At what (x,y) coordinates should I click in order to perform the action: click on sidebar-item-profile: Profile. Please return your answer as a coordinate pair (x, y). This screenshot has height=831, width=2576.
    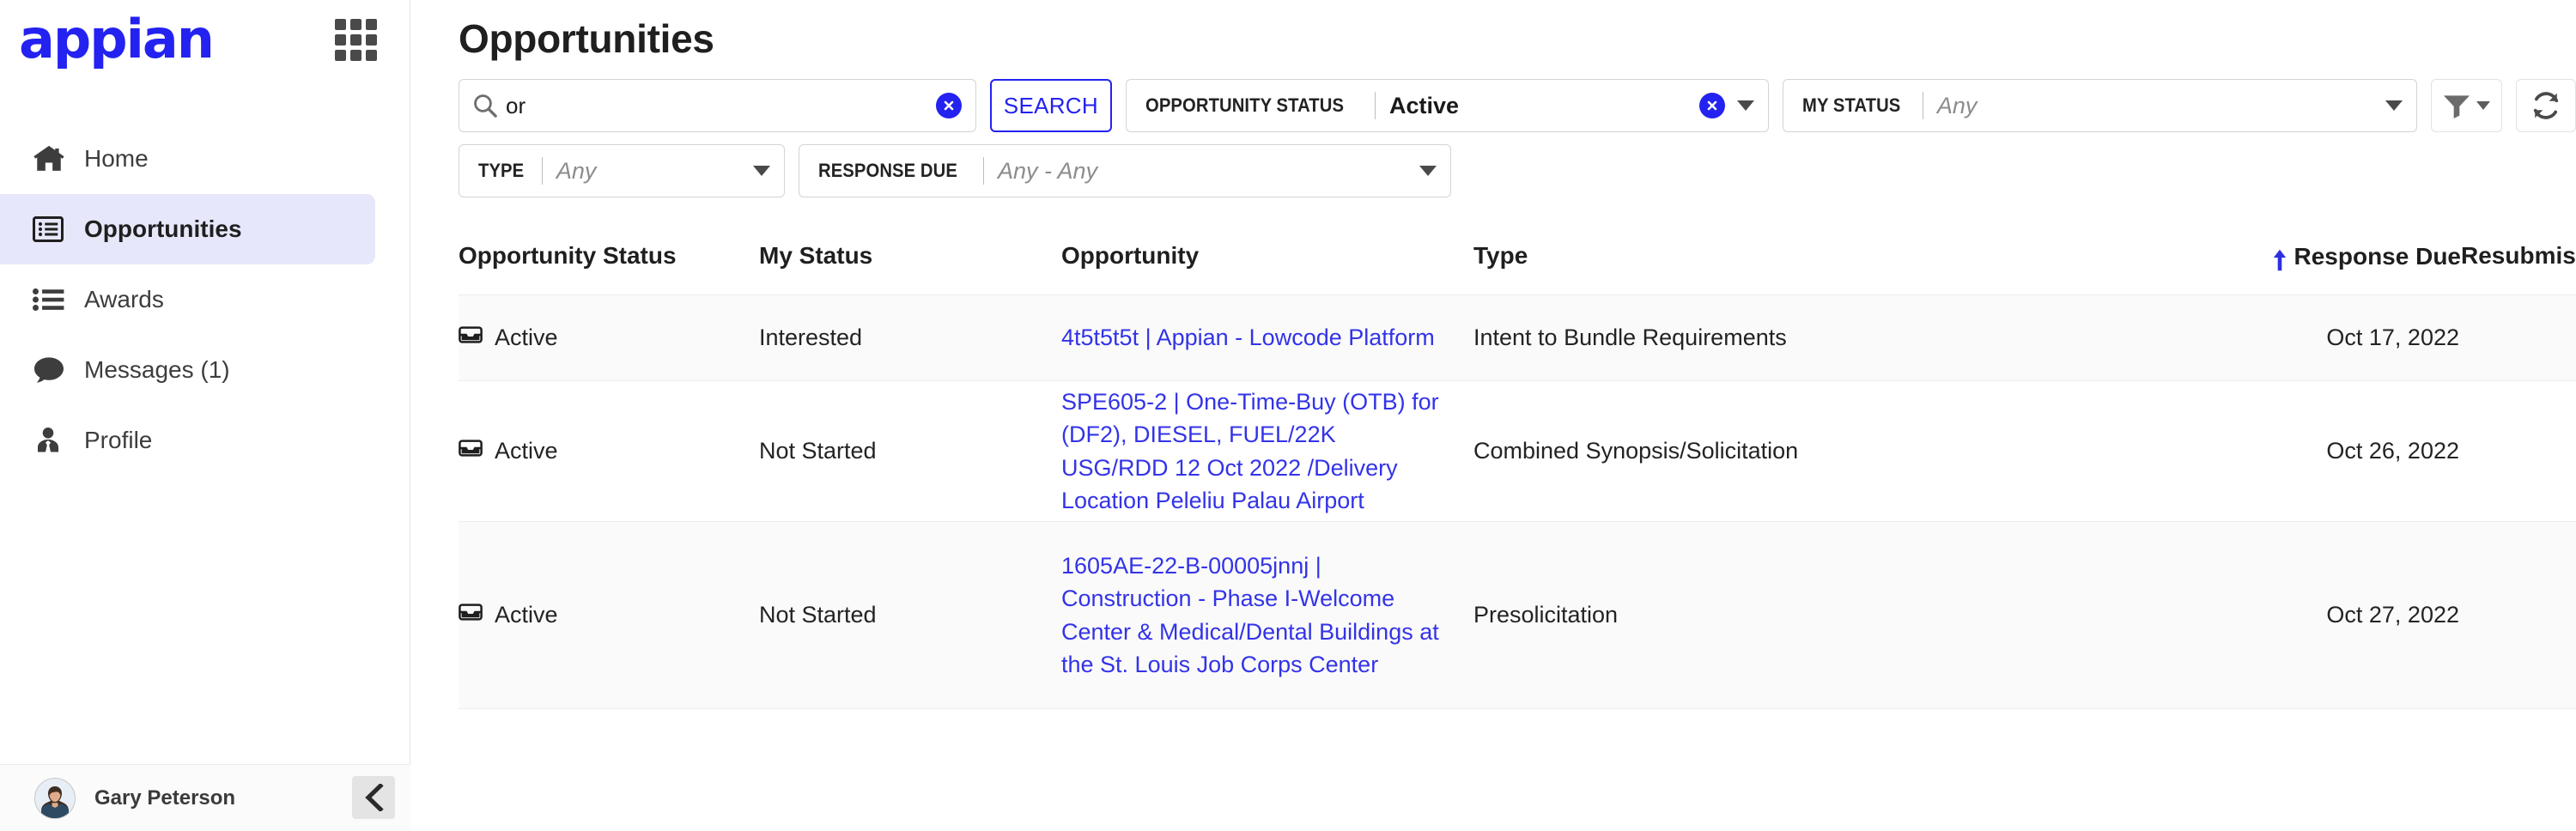
    Looking at the image, I should click on (187, 440).